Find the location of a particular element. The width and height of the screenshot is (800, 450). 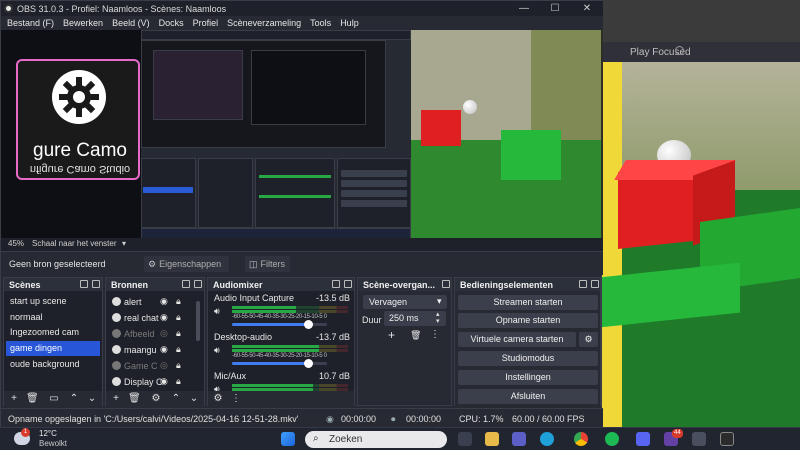

scene-item: Ingezoomed cam is located at coordinates (53, 332).